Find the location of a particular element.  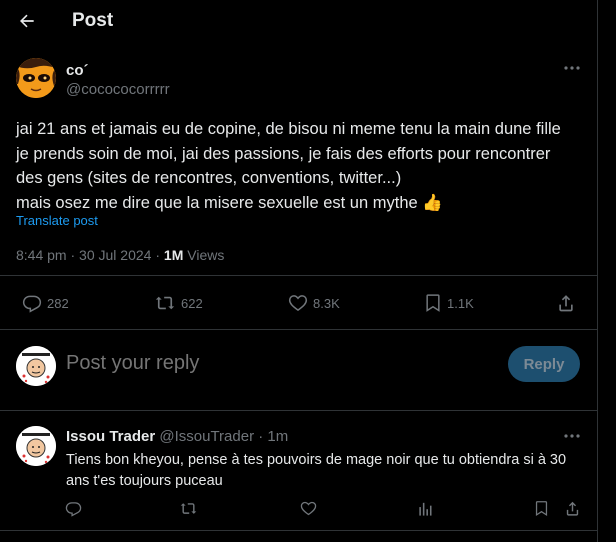

thumbs-up-emoji: 👍 is located at coordinates (432, 202).